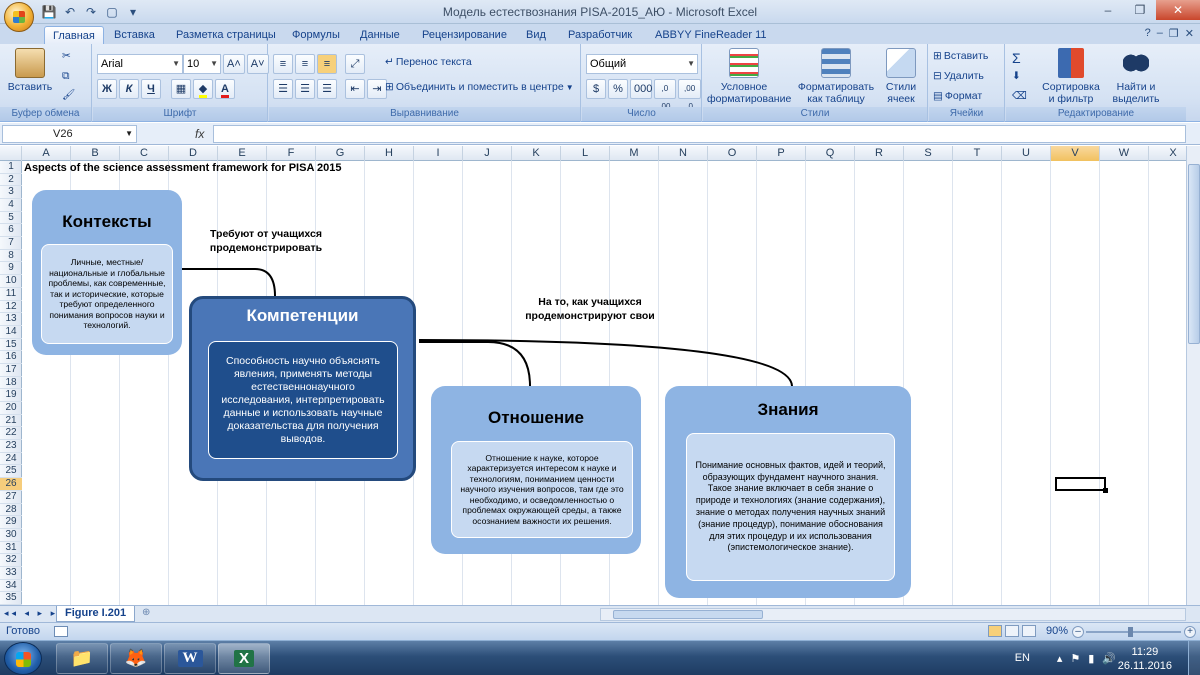 The height and width of the screenshot is (675, 1200). Describe the element at coordinates (61, 631) in the screenshot. I see `macro-record-icon` at that location.